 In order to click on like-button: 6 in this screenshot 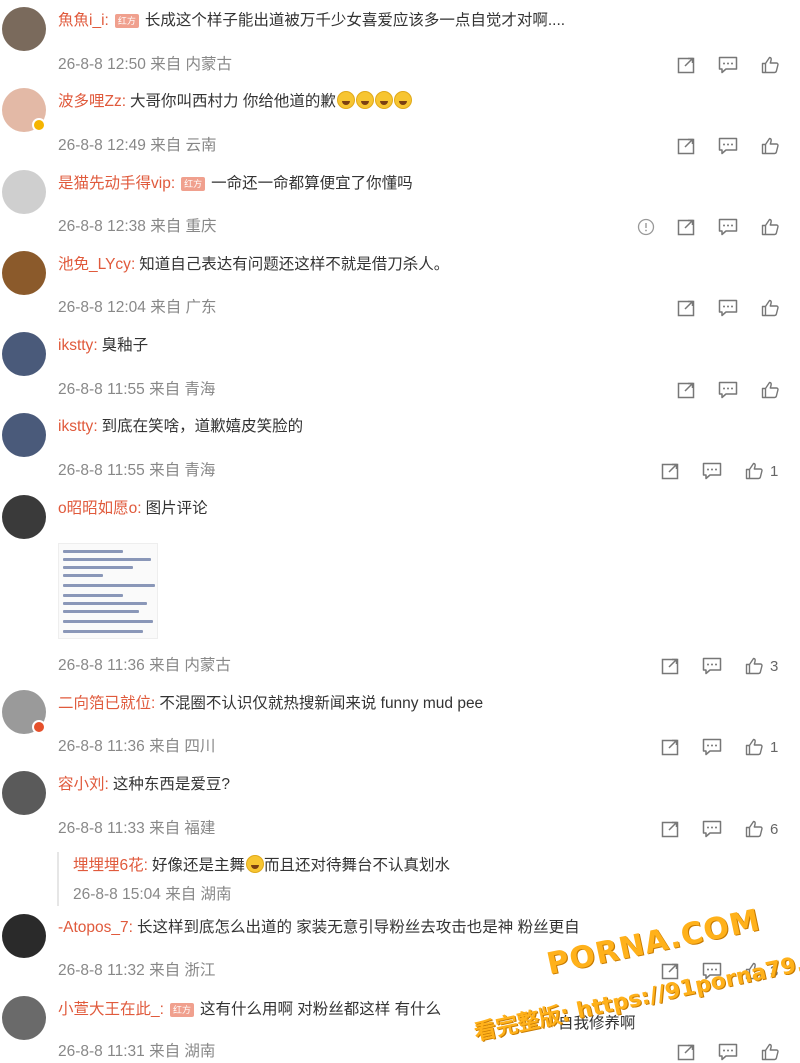, I will do `click(762, 829)`.